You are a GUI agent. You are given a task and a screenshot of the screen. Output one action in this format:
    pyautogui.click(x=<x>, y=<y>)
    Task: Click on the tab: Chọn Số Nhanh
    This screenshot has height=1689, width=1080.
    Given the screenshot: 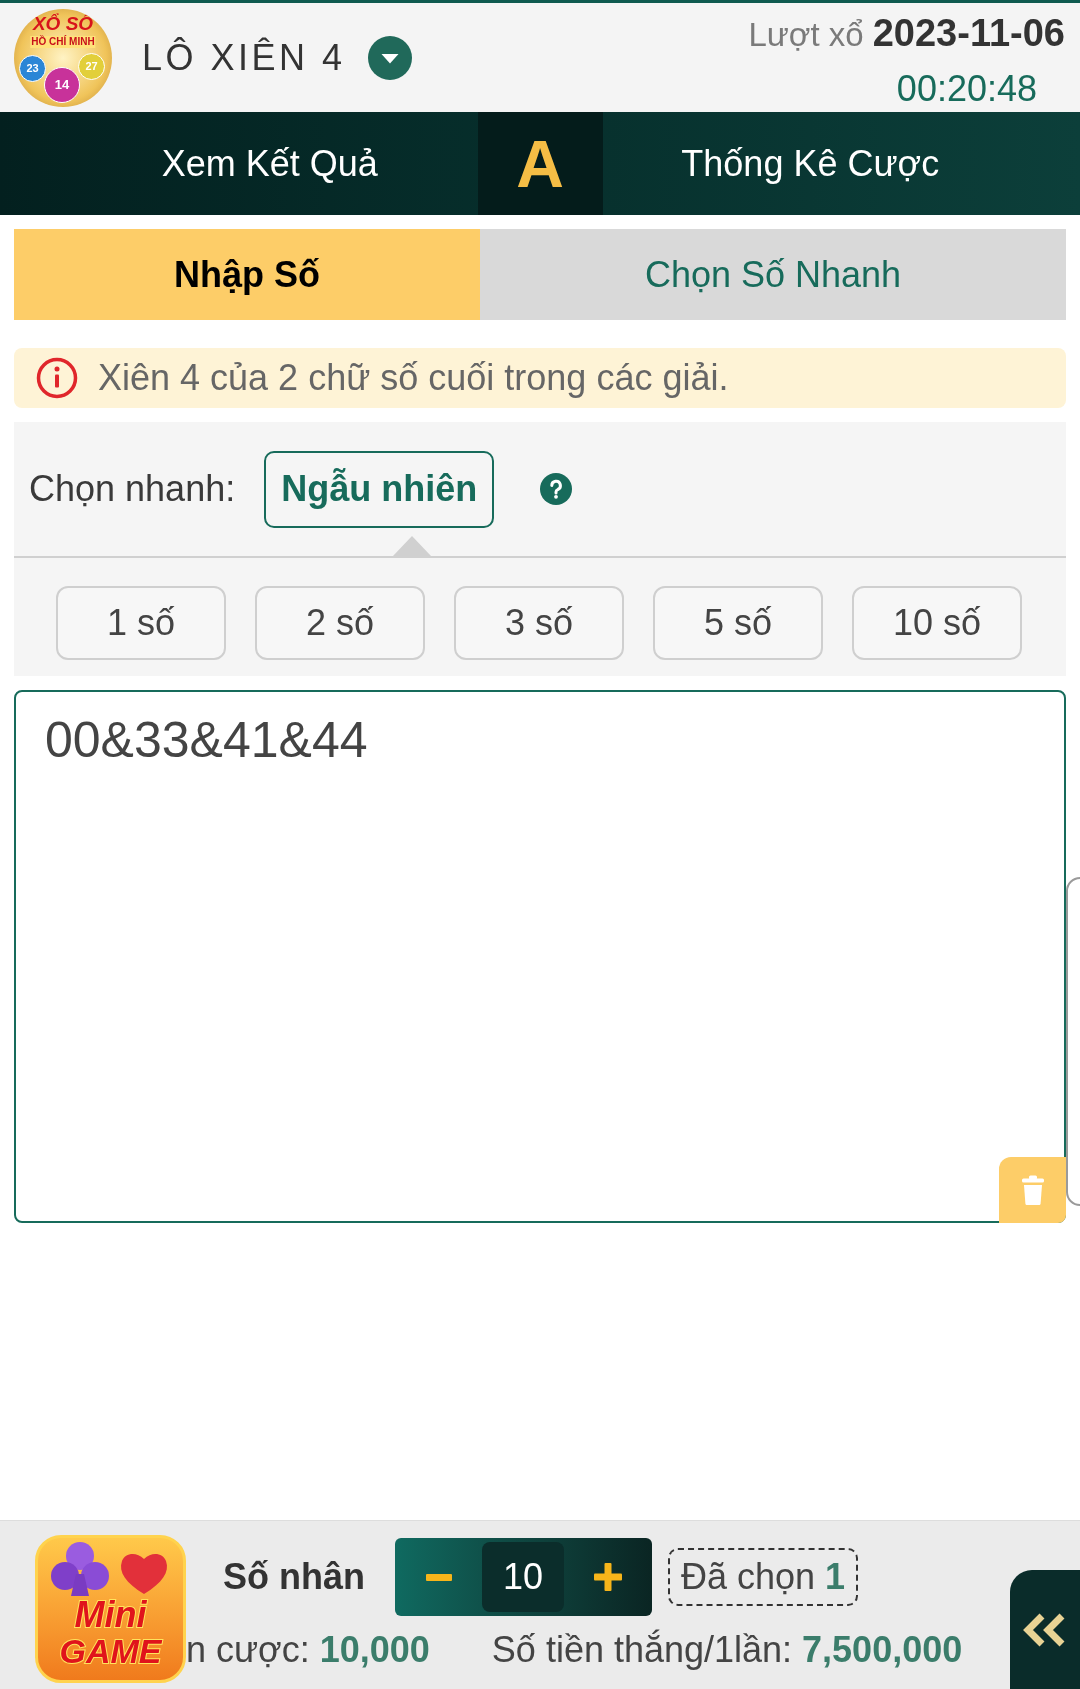 What is the action you would take?
    pyautogui.click(x=773, y=274)
    